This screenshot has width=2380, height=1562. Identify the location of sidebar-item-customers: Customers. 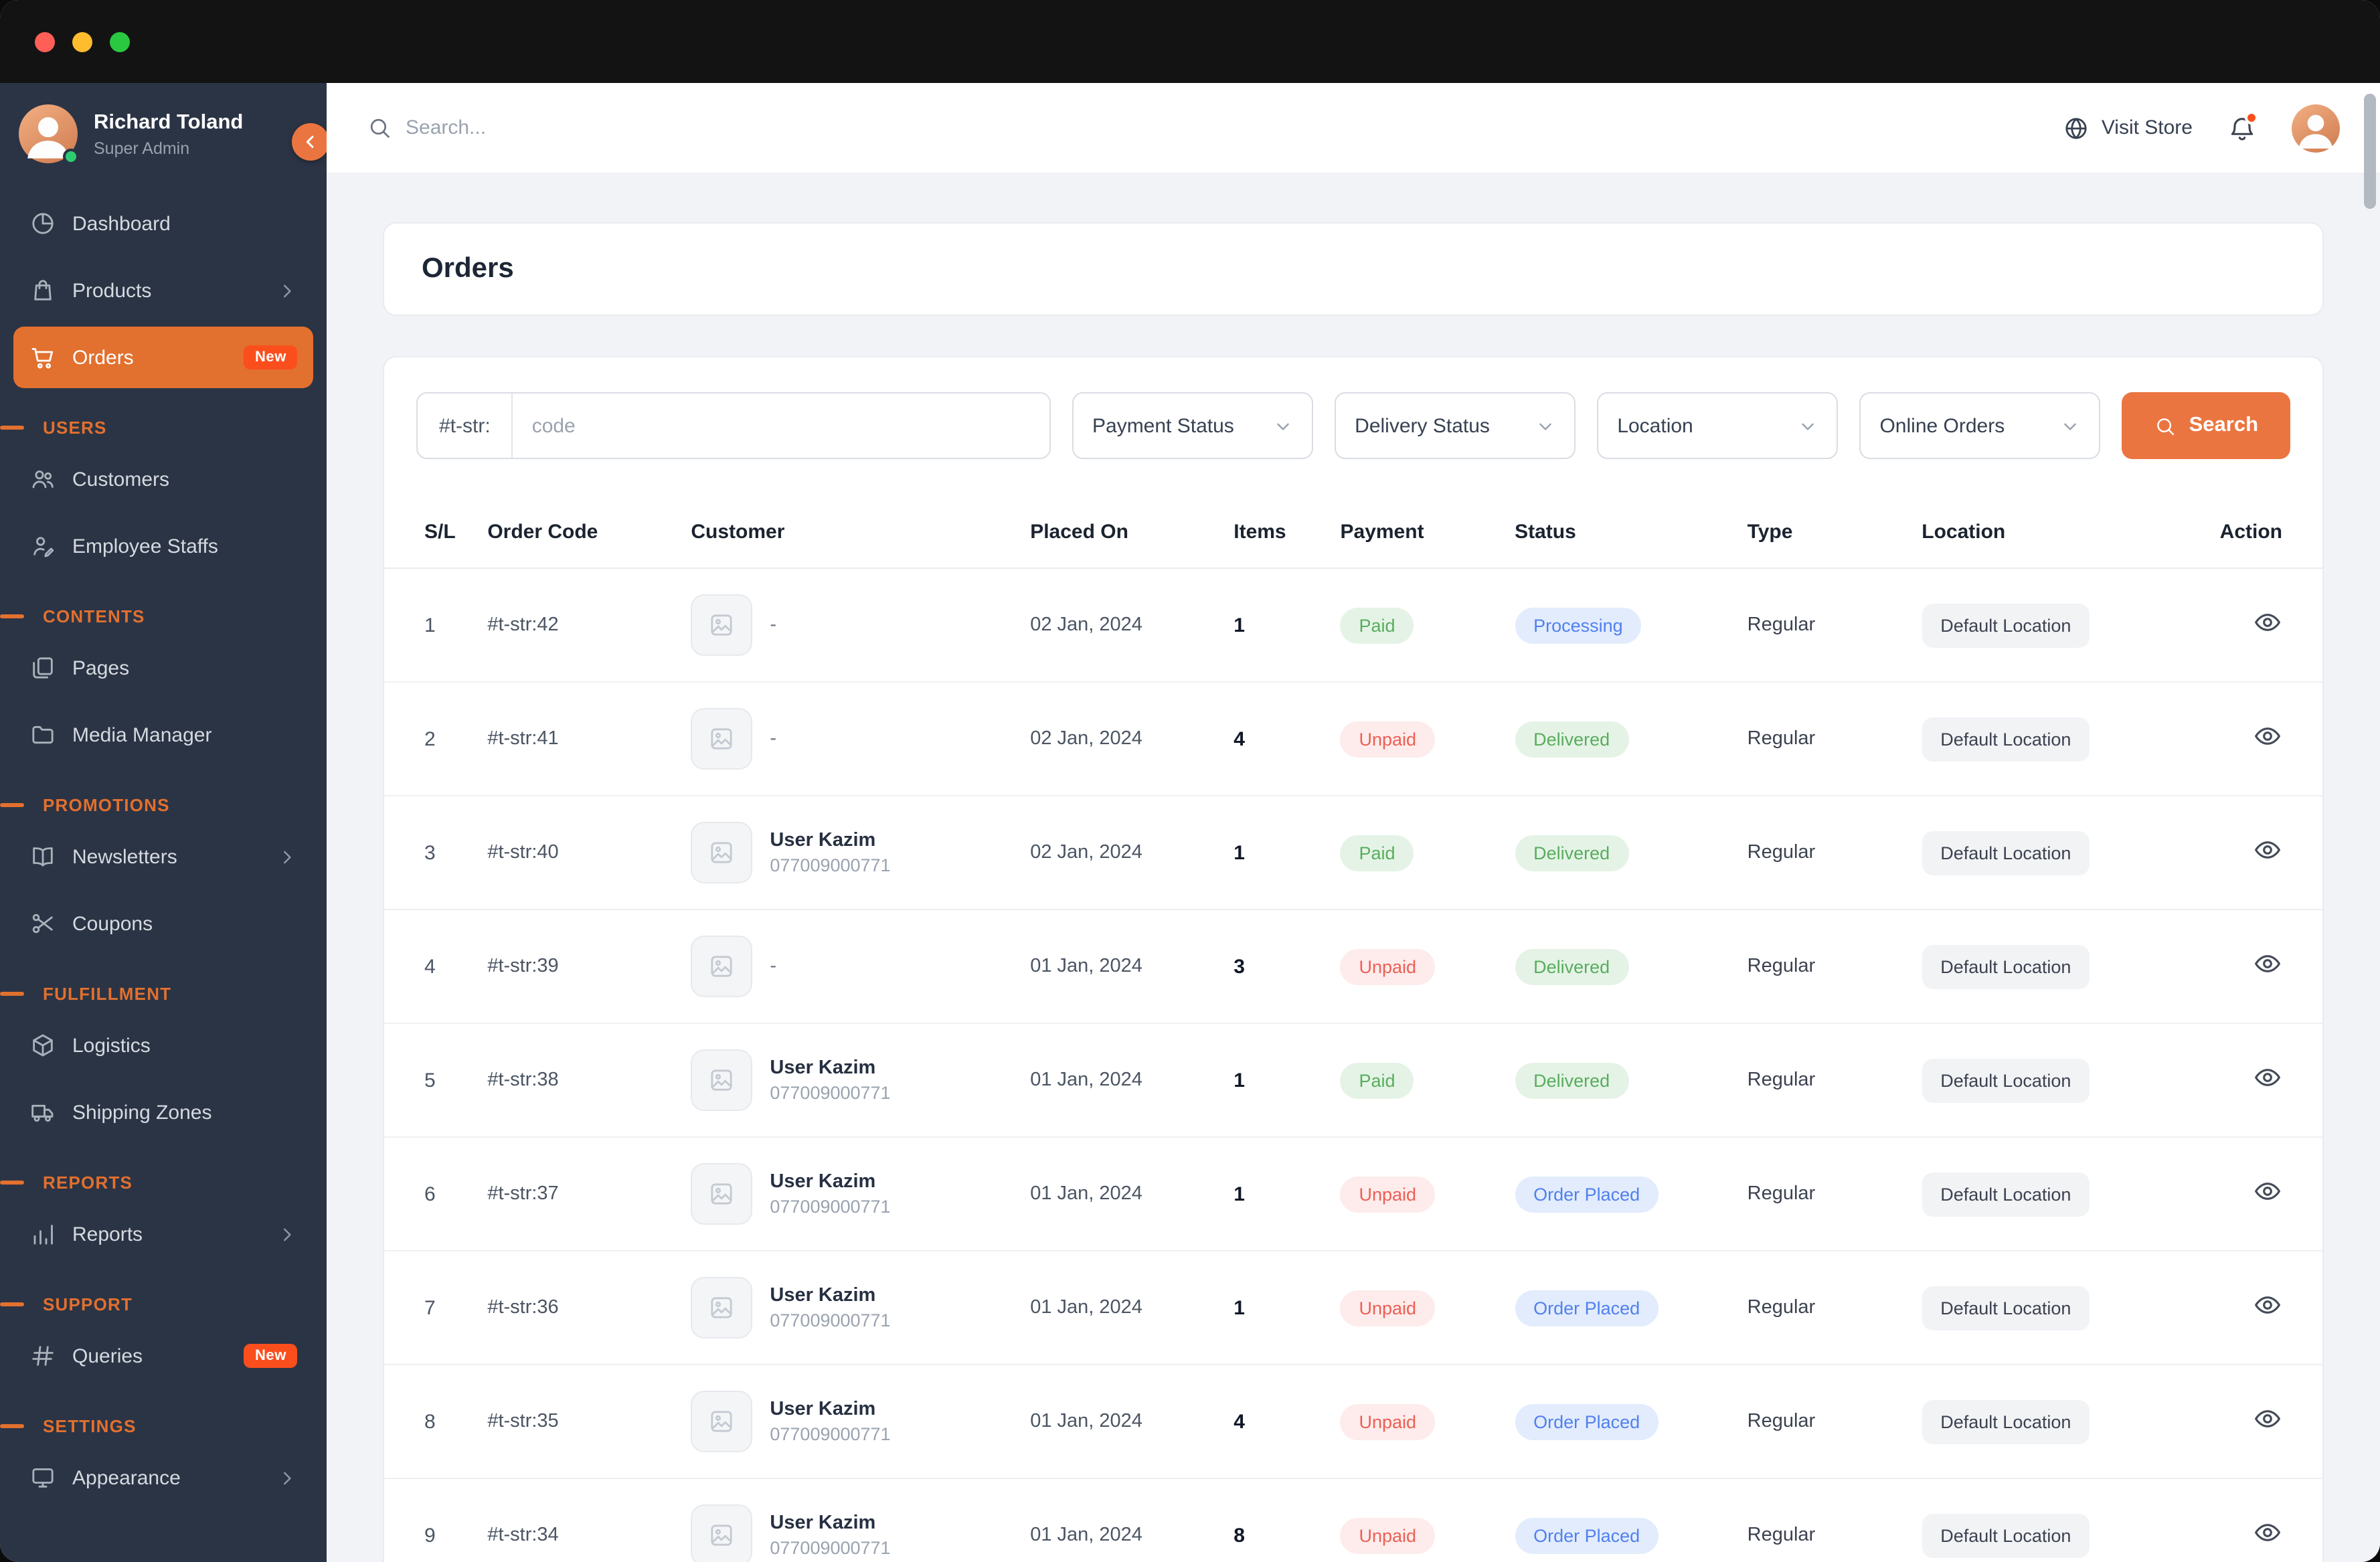
(163, 479).